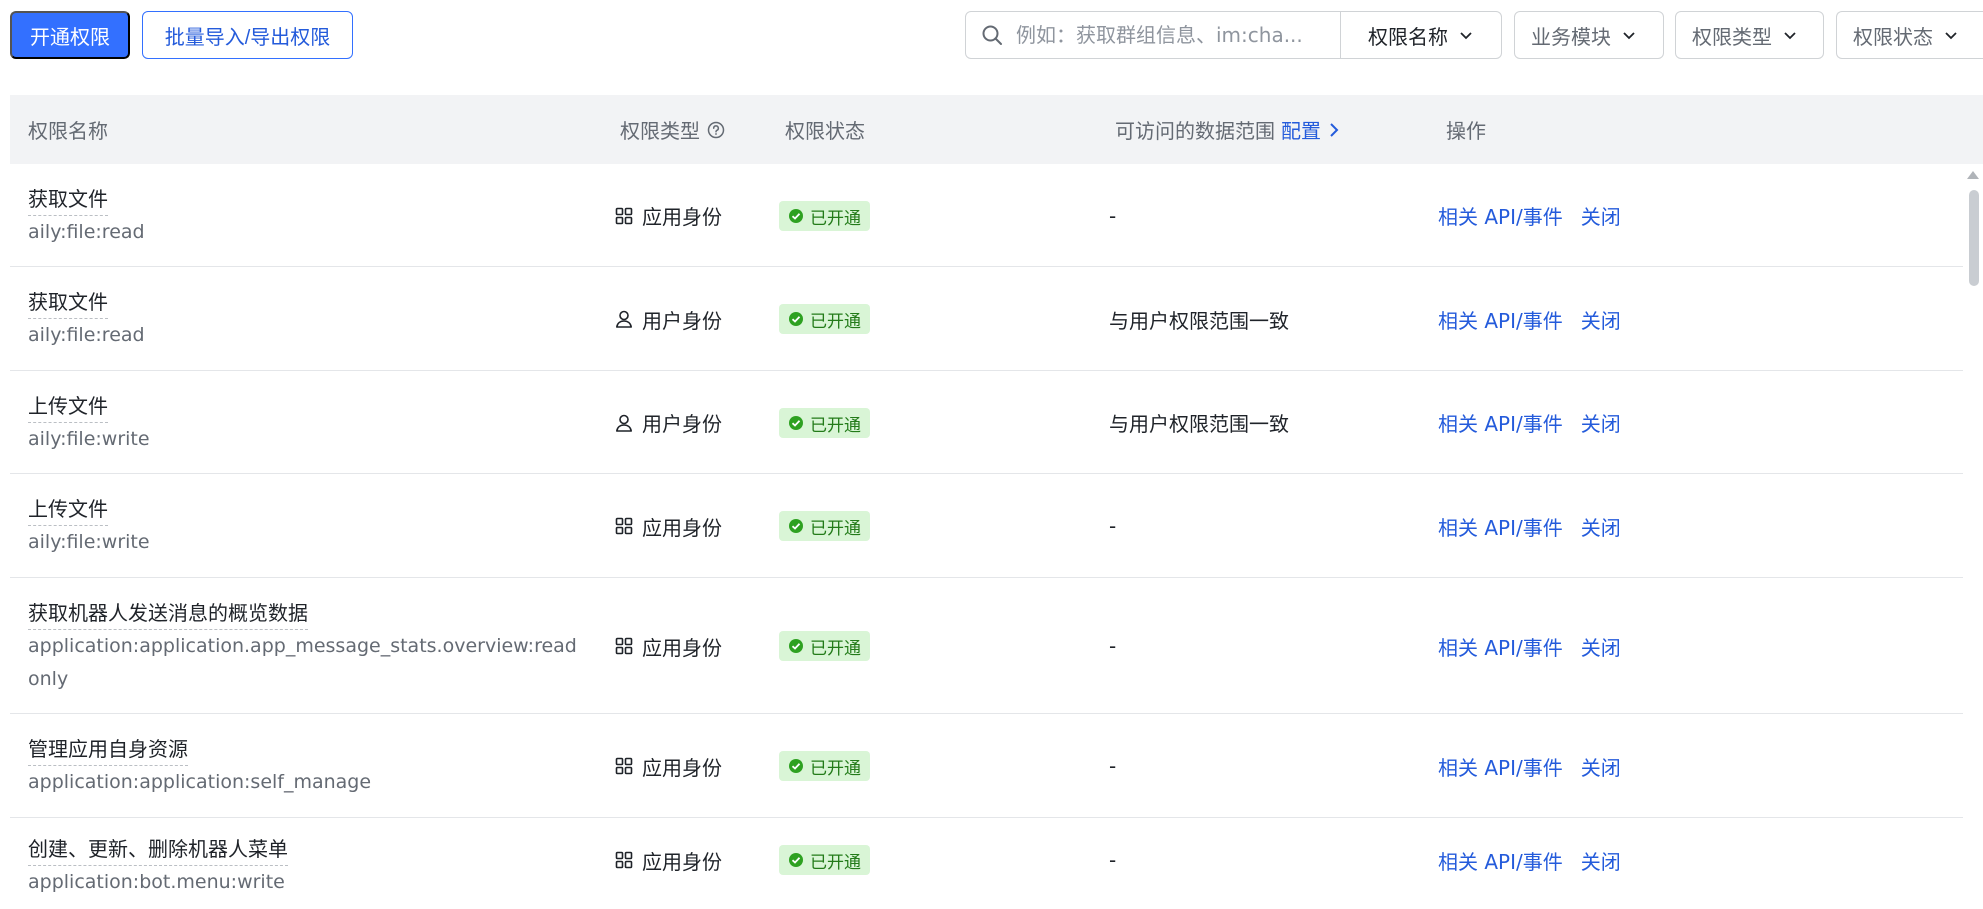  Describe the element at coordinates (1421, 35) in the screenshot. I see `search-field-select: 权限名称` at that location.